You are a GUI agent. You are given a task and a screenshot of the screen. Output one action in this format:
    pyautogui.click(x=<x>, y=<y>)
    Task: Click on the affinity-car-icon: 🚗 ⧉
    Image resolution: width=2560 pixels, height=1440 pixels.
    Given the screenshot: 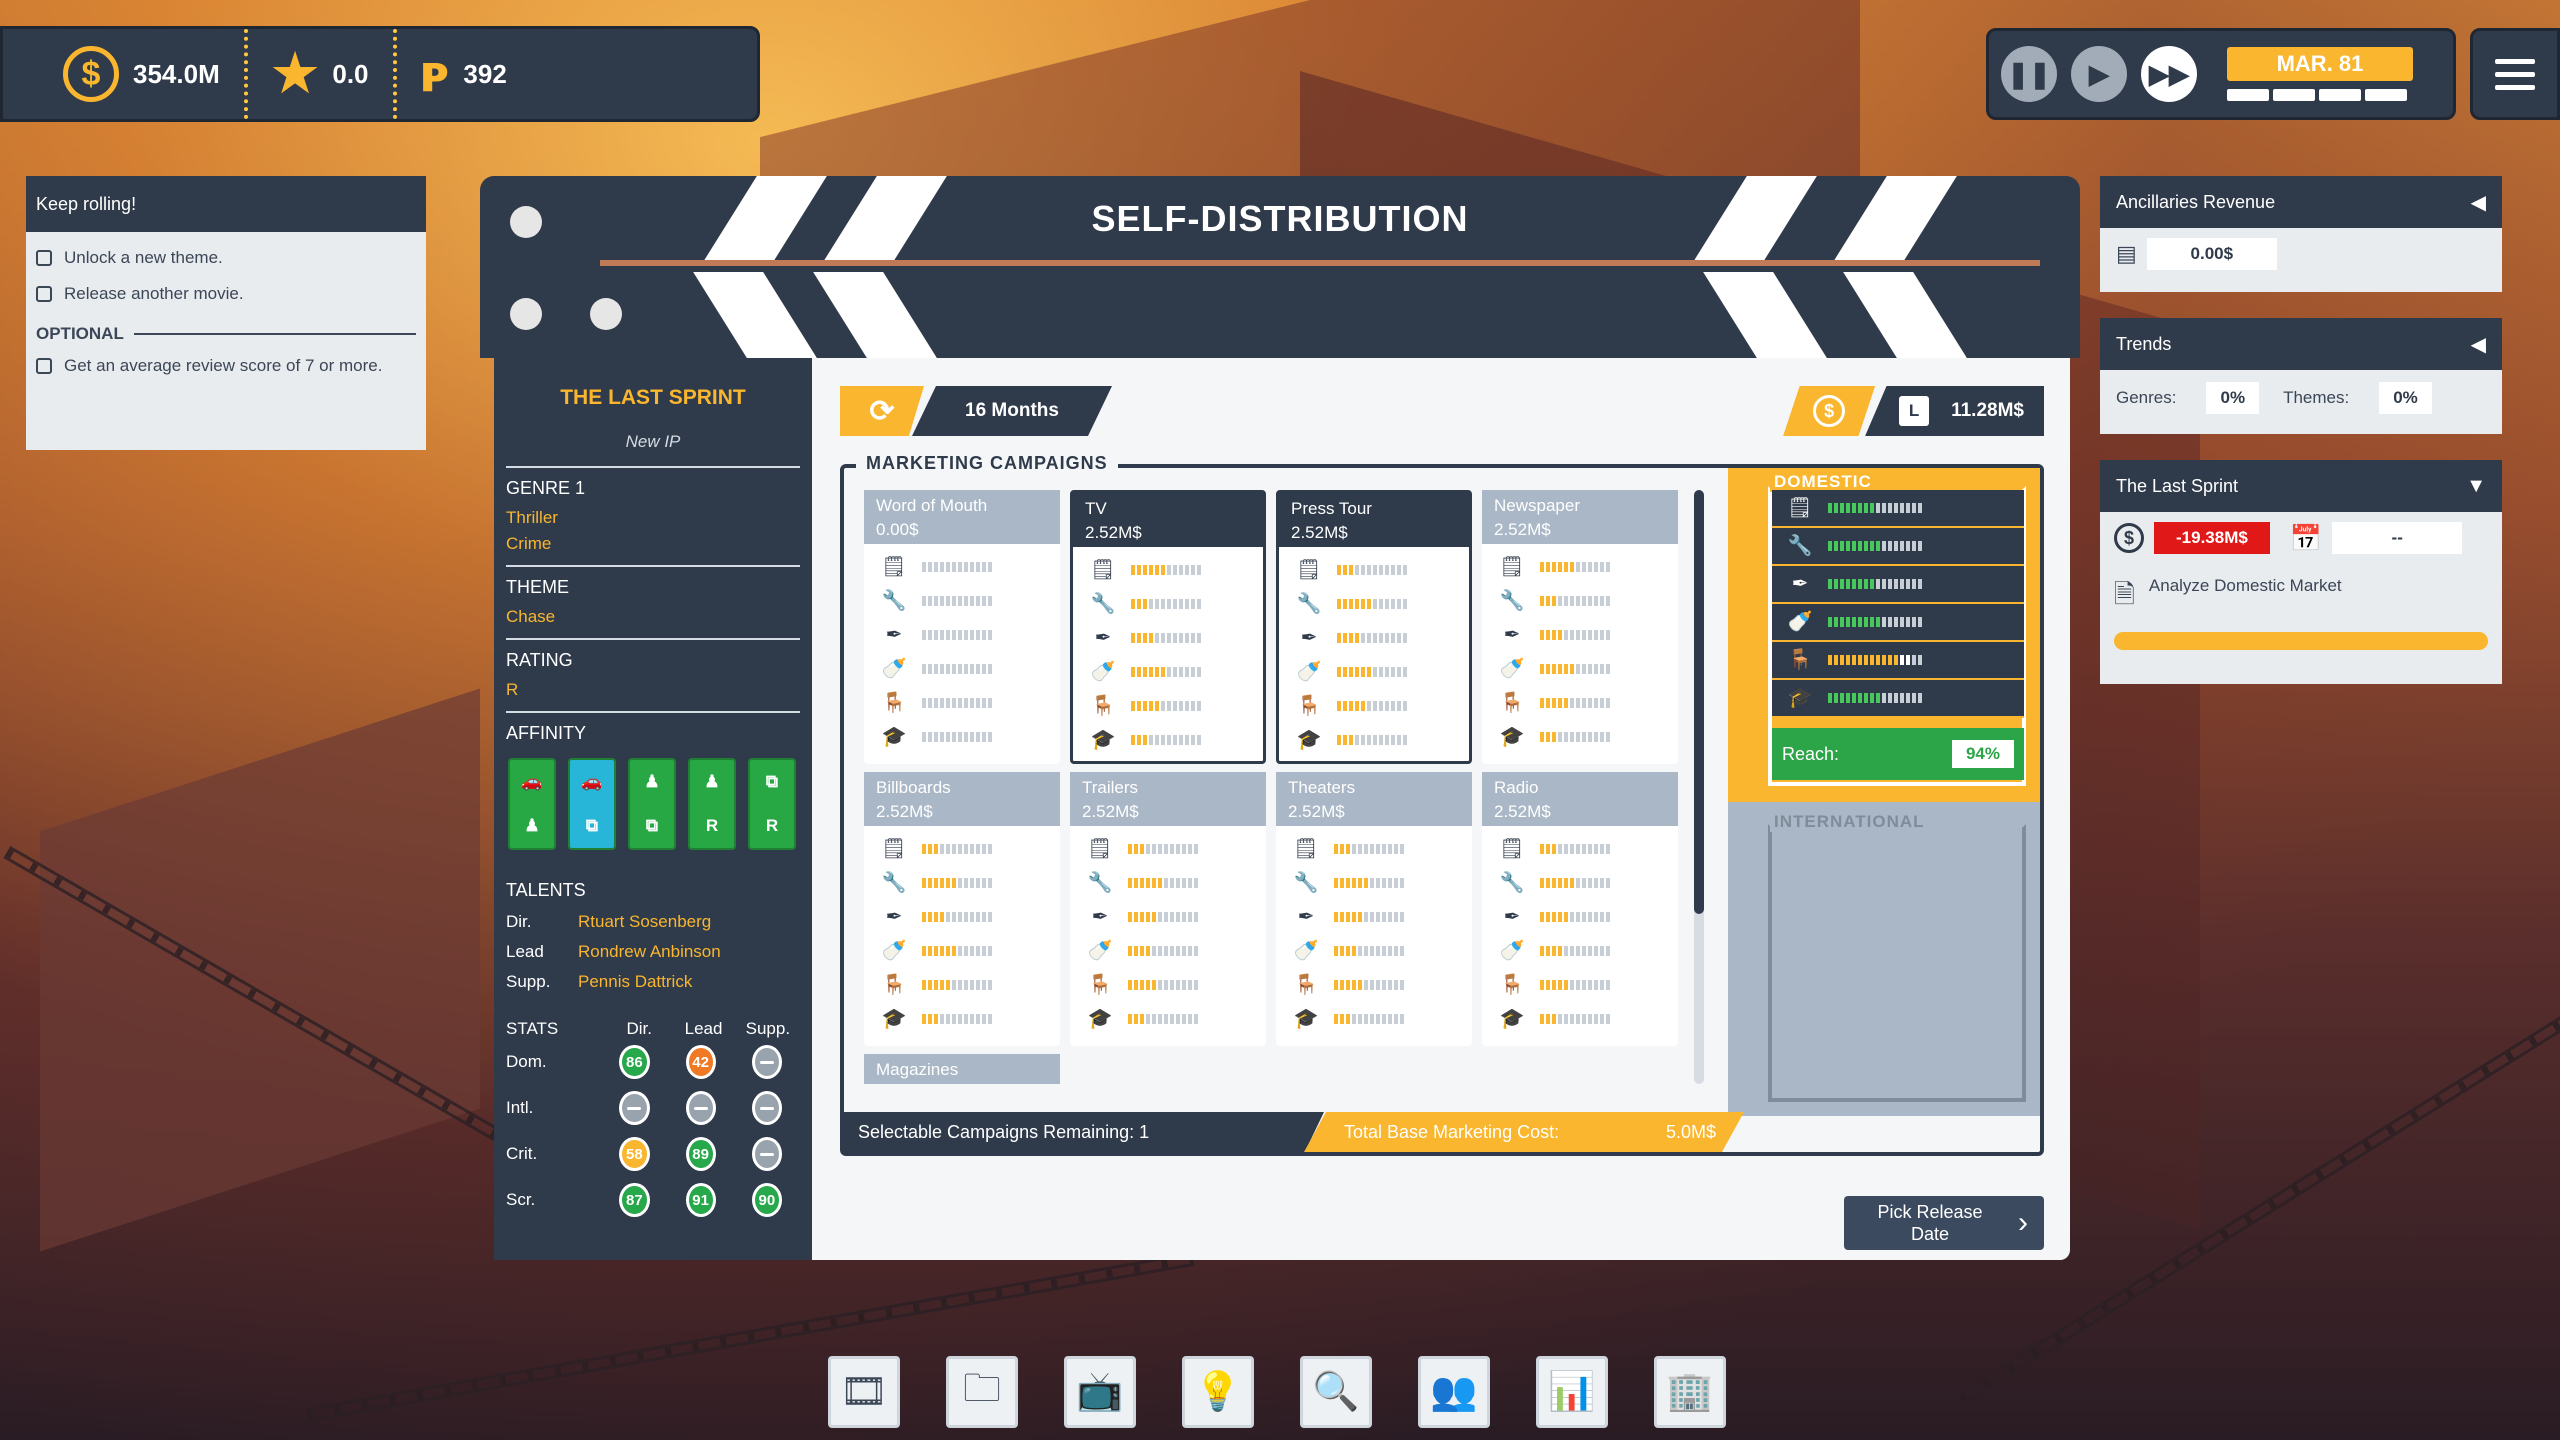 What is the action you would take?
    pyautogui.click(x=592, y=804)
    